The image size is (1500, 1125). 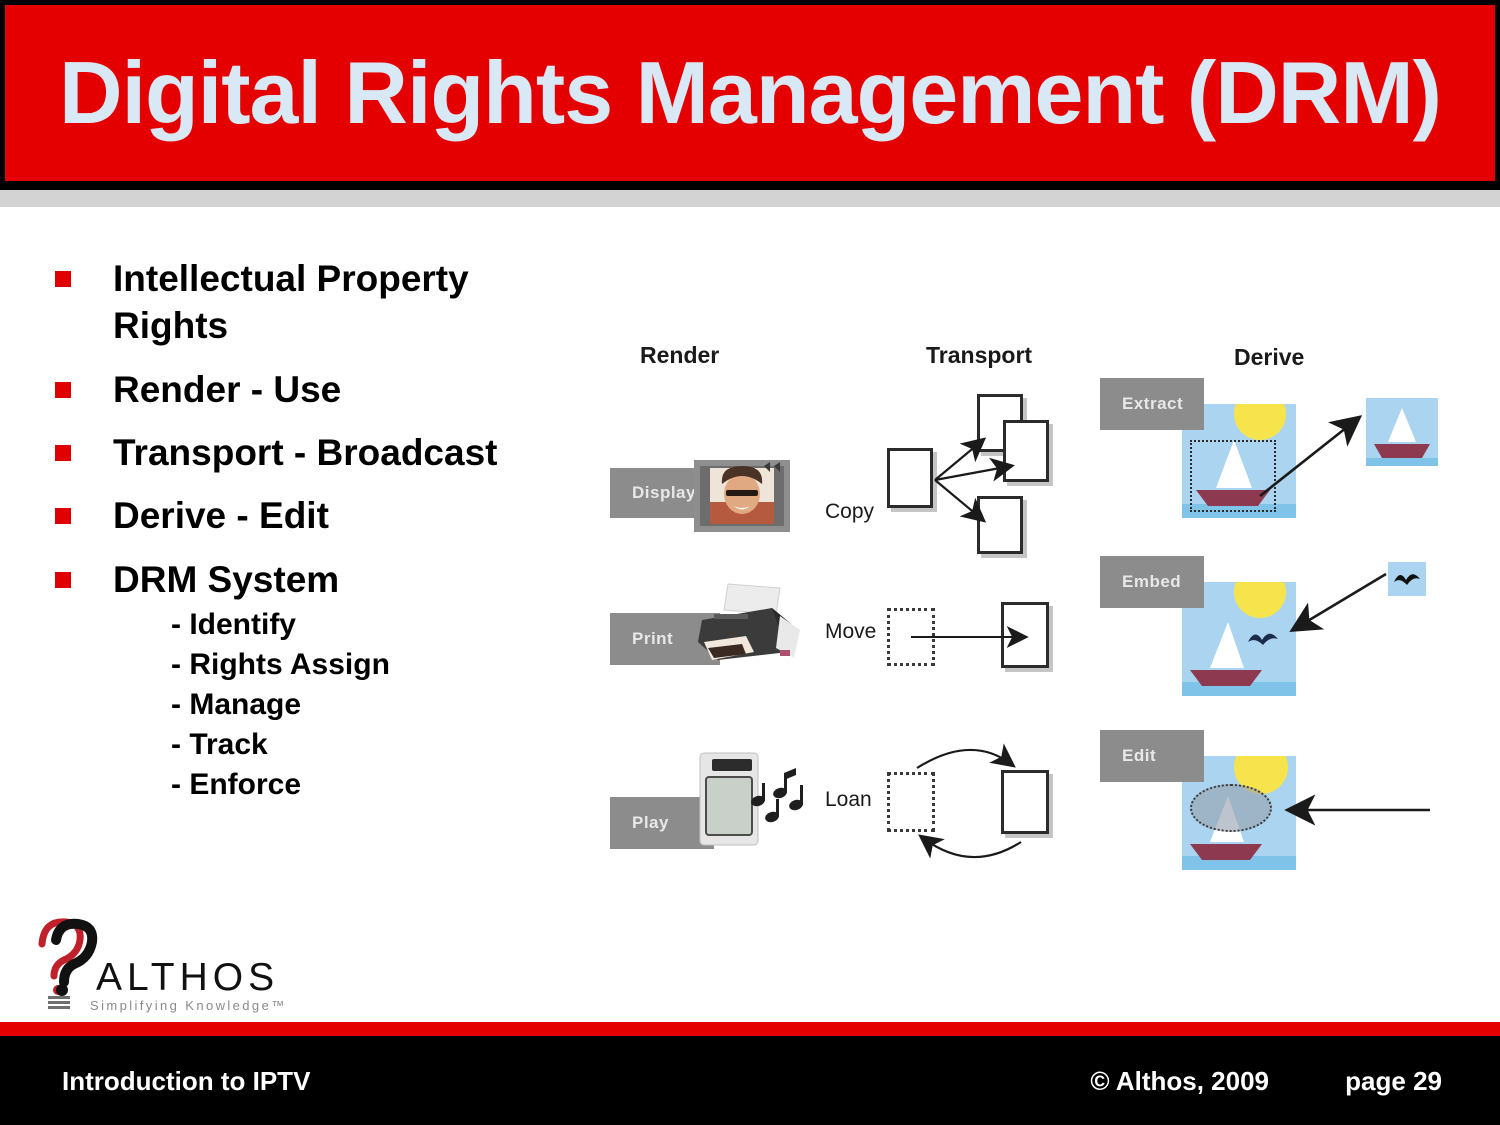 I want to click on printer-icon, so click(x=749, y=621).